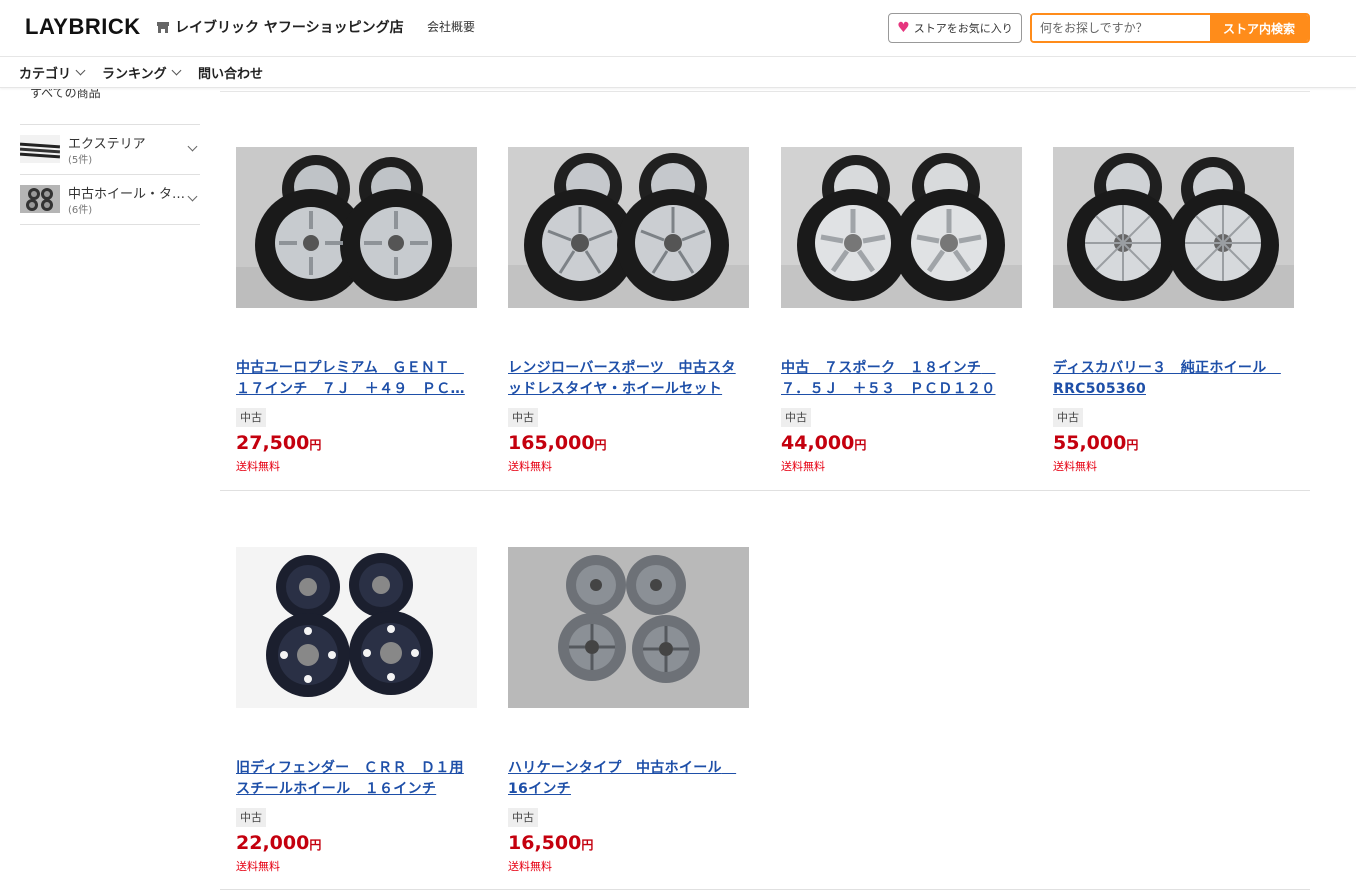 This screenshot has height=895, width=1356. I want to click on wheels-thumbnail, so click(40, 199).